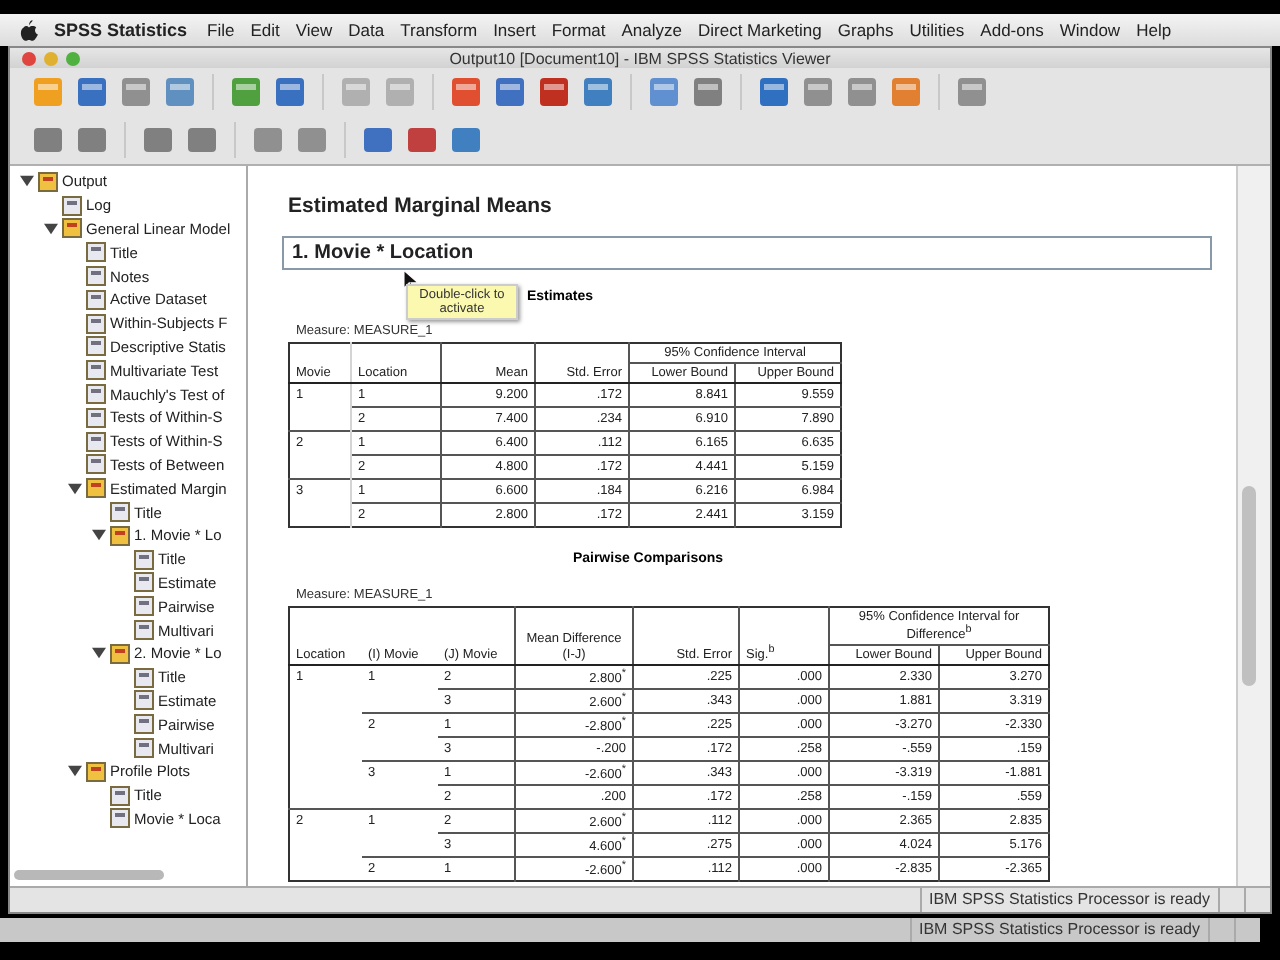 This screenshot has width=1280, height=960. I want to click on menu-item: Utilities, so click(937, 30).